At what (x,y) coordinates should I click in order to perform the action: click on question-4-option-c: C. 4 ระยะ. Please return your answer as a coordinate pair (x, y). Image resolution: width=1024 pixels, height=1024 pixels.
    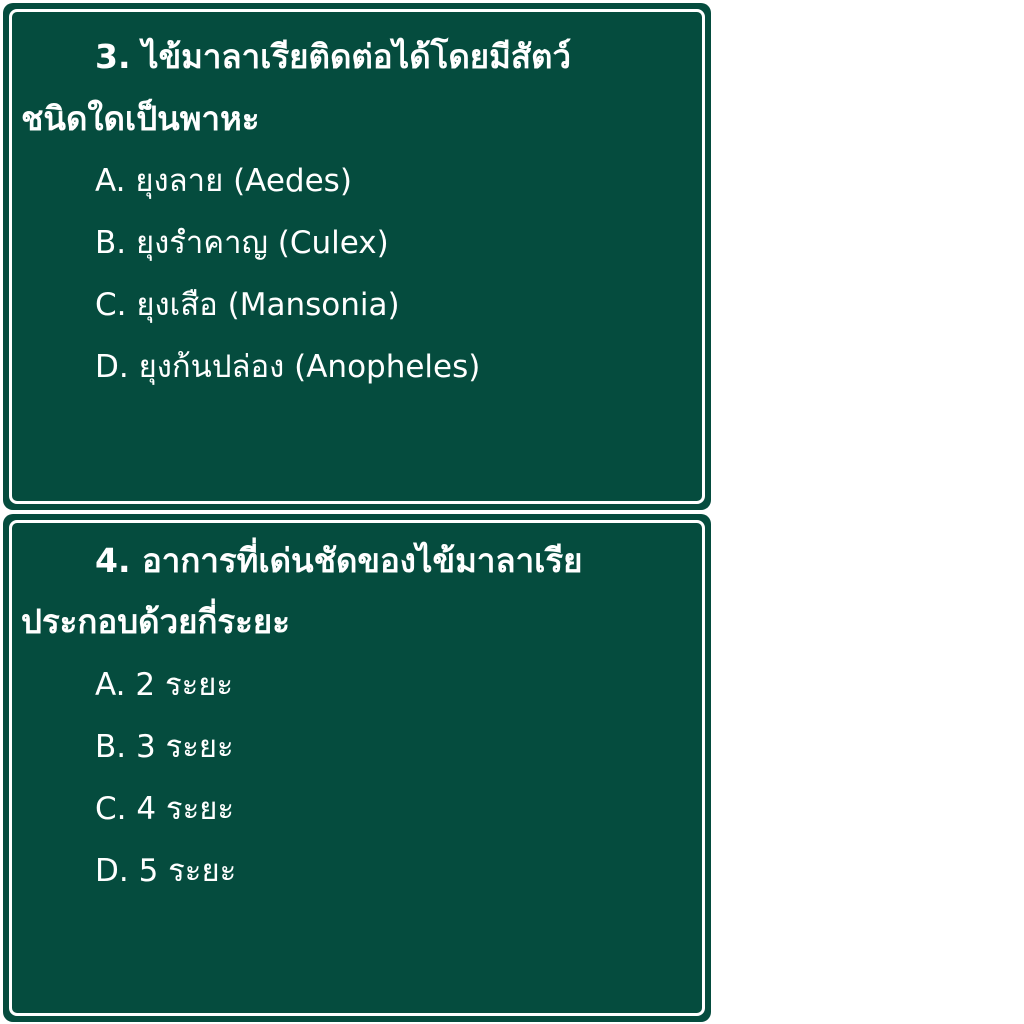
    Looking at the image, I should click on (164, 809).